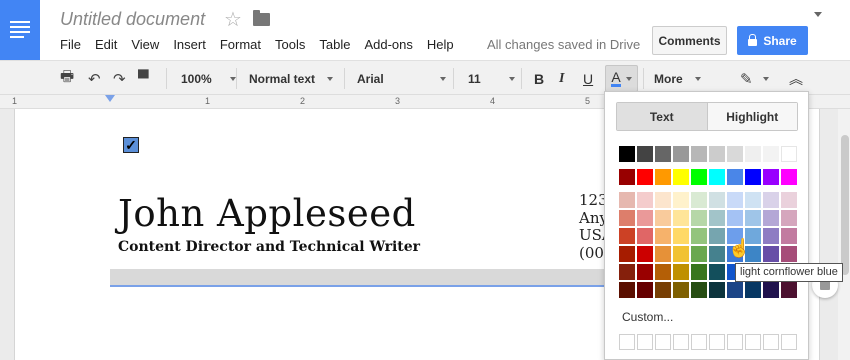 The image size is (850, 360). I want to click on menu-tools: Tools, so click(290, 44).